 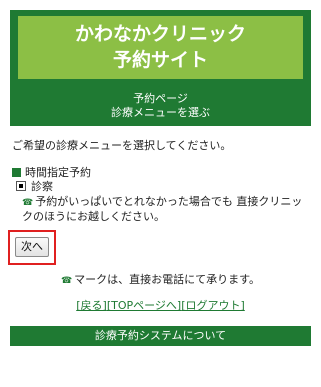 I want to click on back-link: [戻る], so click(x=91, y=305).